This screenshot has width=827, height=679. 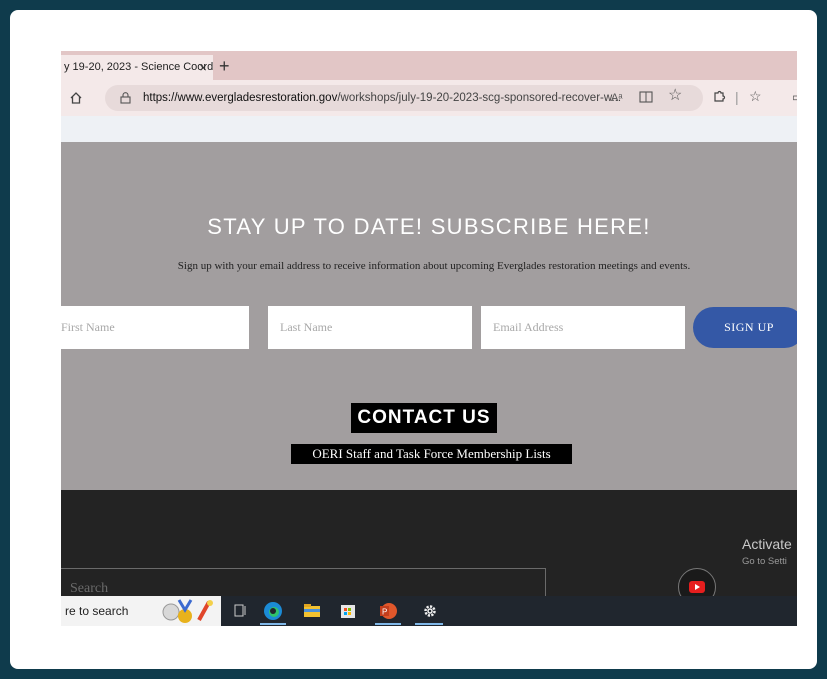 I want to click on contact-us-heading: CONTACT US, so click(x=424, y=418).